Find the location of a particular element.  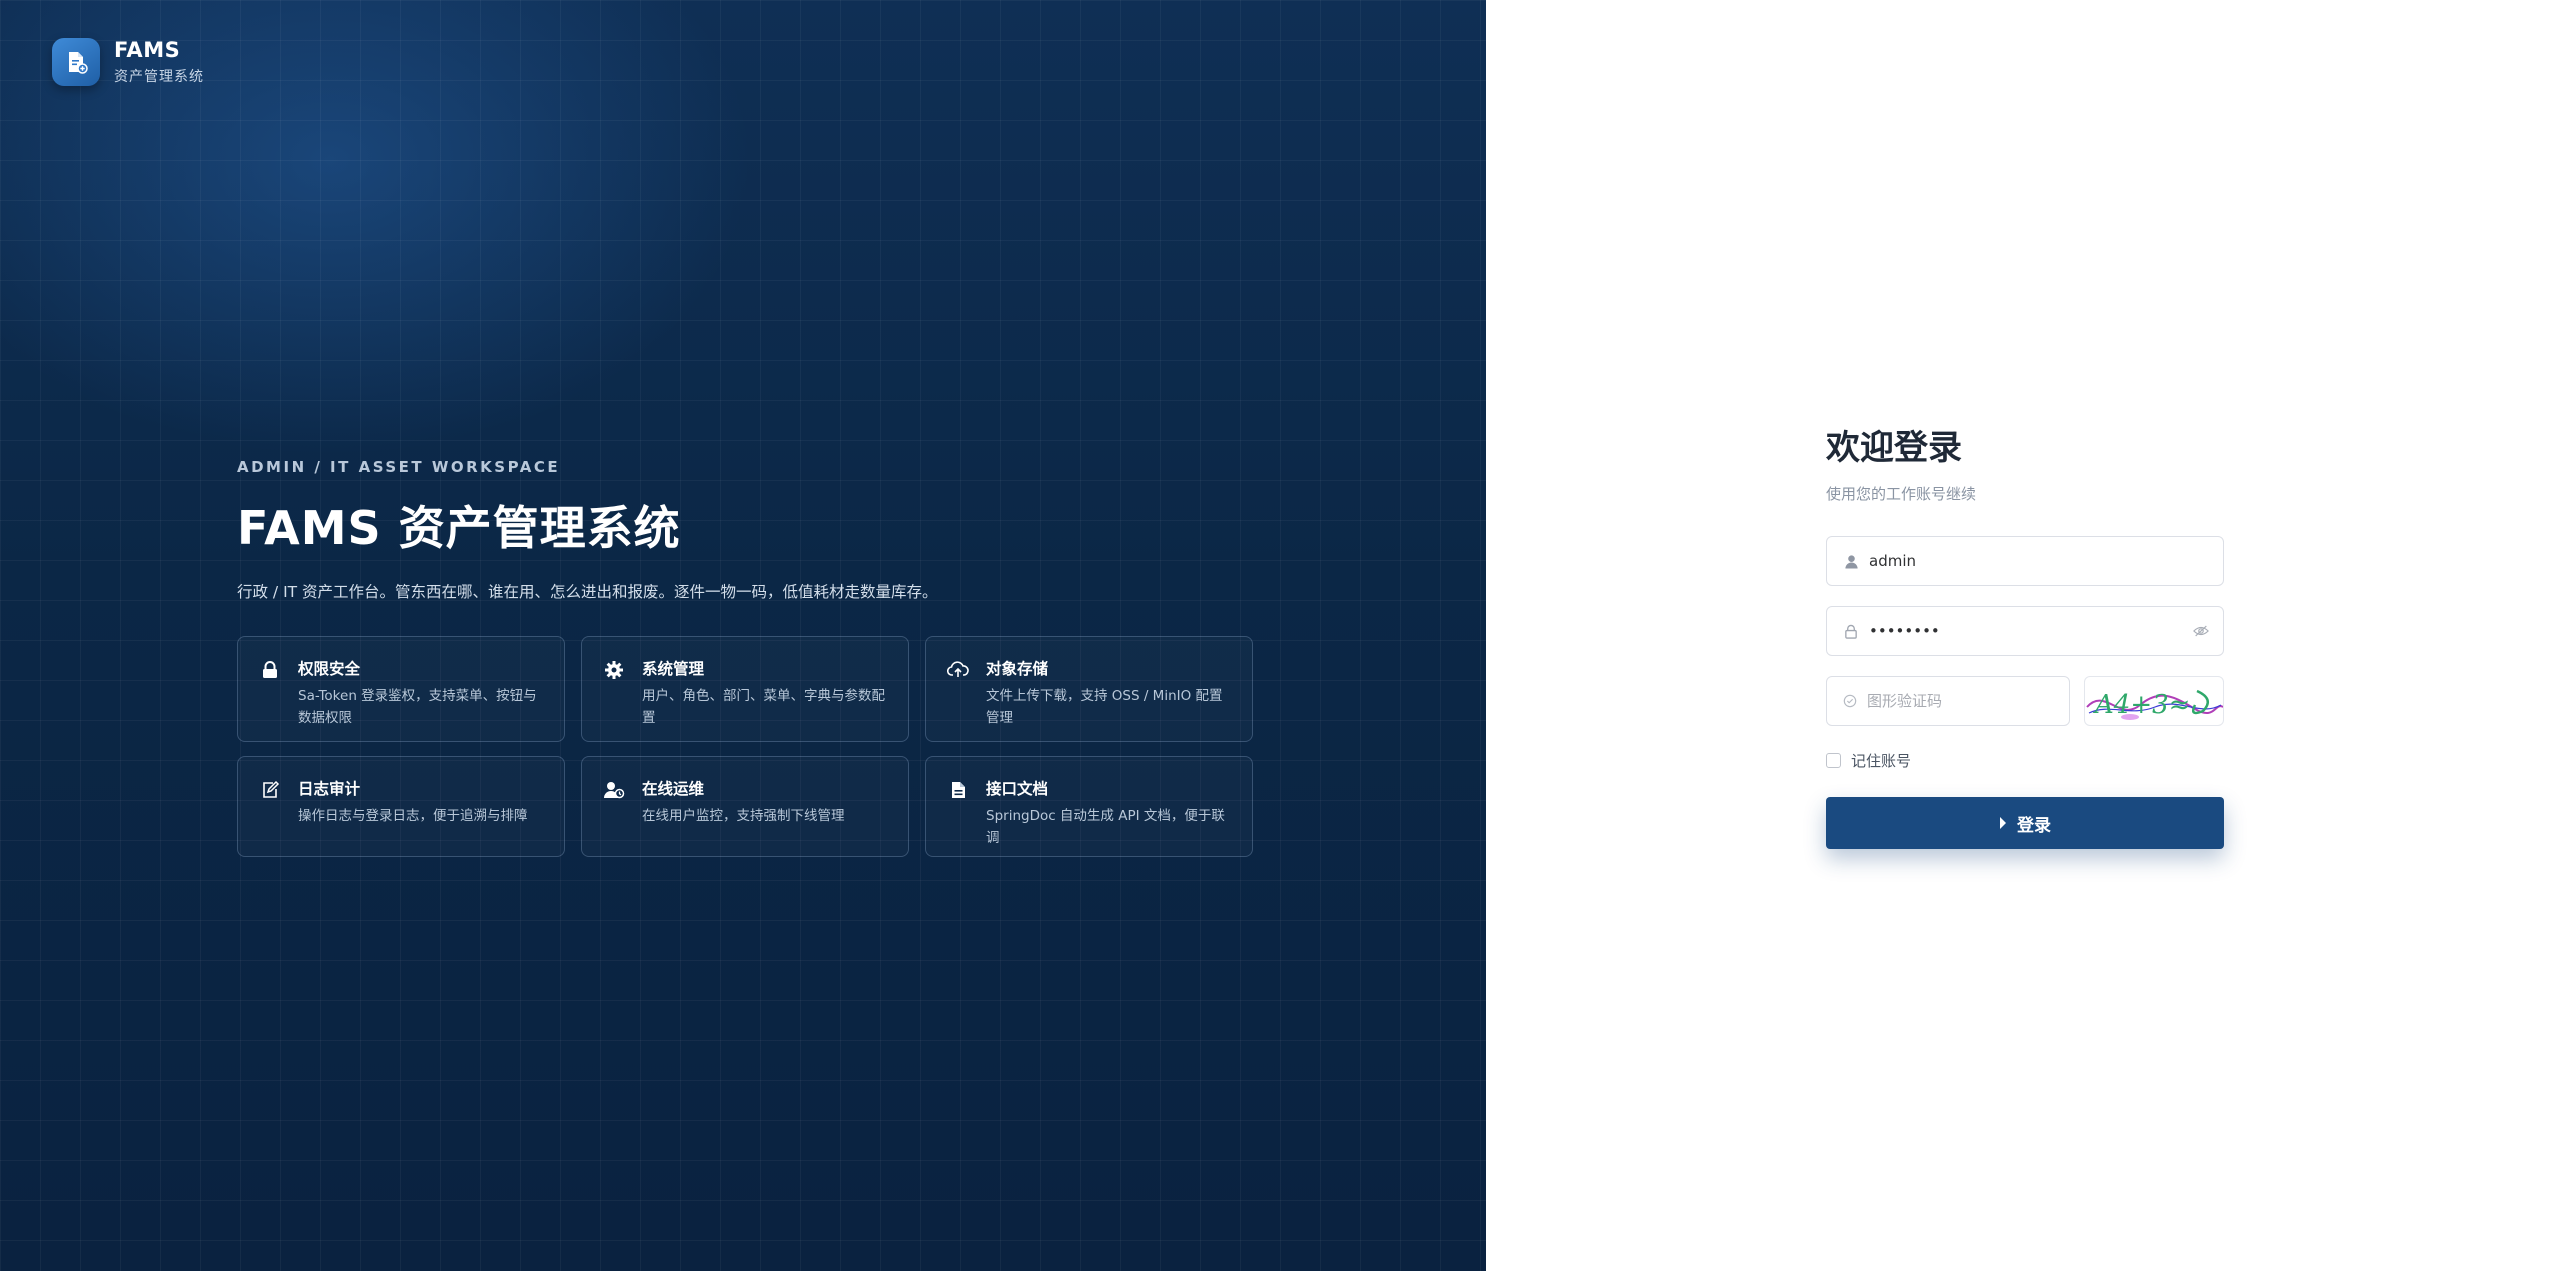

cloud-upload-icon is located at coordinates (958, 669).